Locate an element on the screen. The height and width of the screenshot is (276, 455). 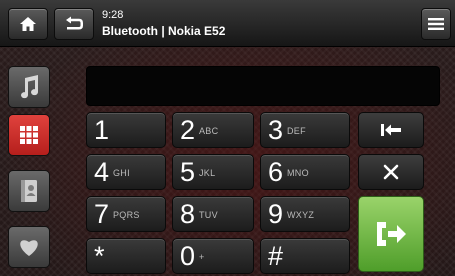
key-digit: 9 is located at coordinates (276, 214).